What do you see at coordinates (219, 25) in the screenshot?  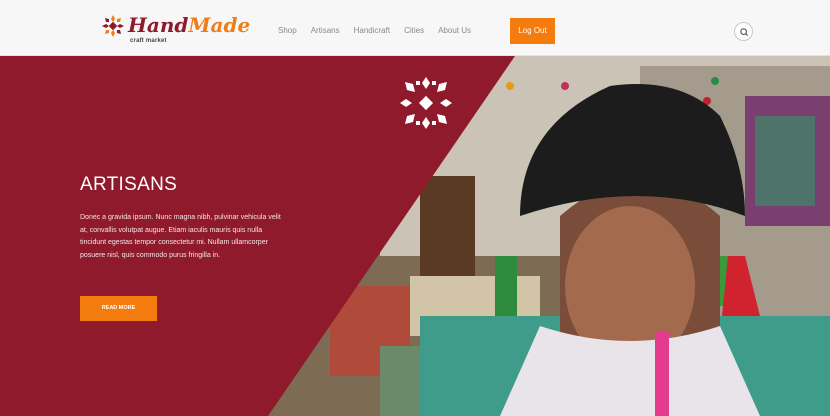 I see `brand-name-made: Made` at bounding box center [219, 25].